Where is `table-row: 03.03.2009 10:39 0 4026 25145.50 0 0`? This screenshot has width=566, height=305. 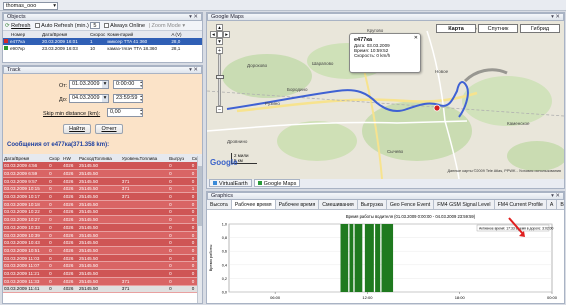
table-row: 03.03.2009 10:39 0 4026 25145.50 0 0 is located at coordinates (102, 235).